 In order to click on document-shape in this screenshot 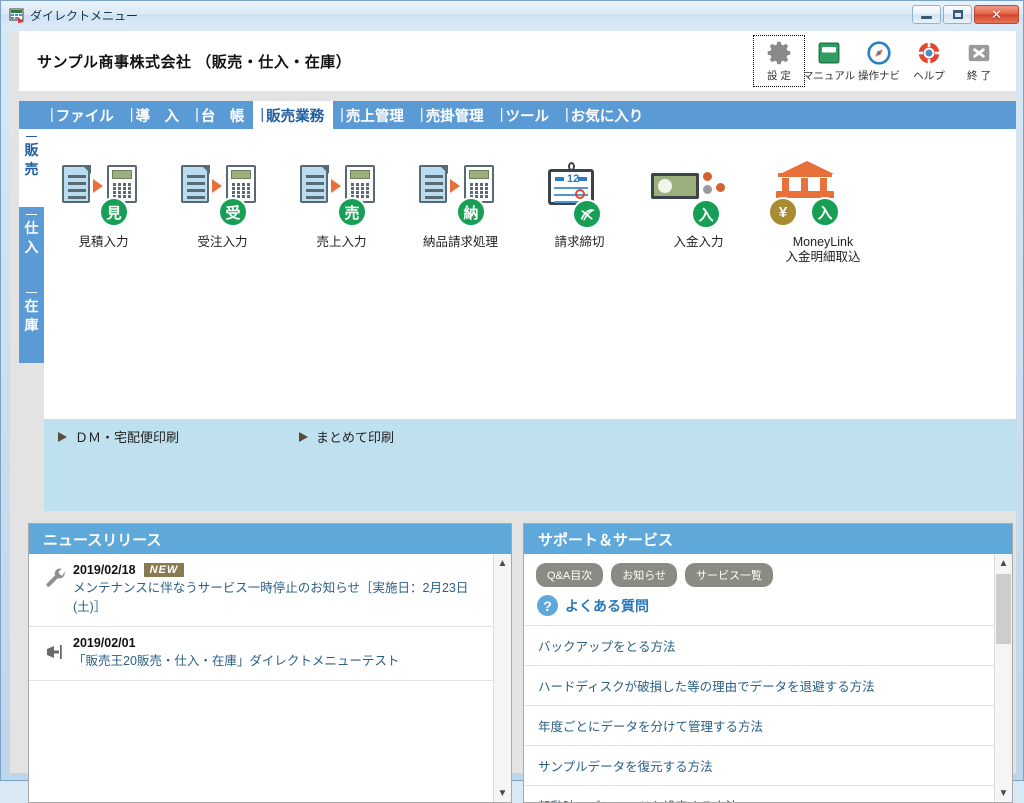, I will do `click(76, 183)`.